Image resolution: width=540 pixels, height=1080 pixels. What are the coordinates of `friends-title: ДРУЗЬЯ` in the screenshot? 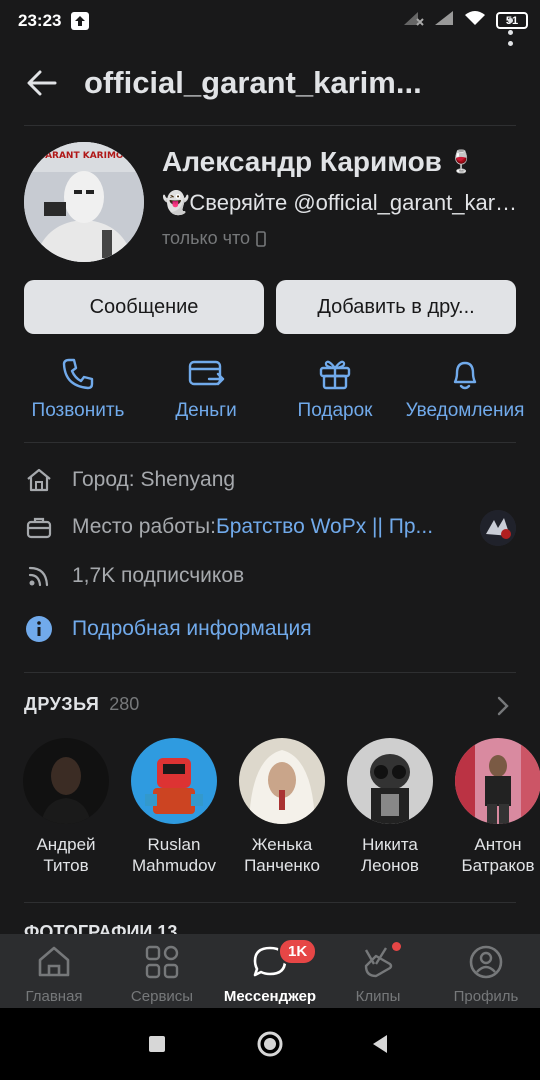 It's located at (62, 704).